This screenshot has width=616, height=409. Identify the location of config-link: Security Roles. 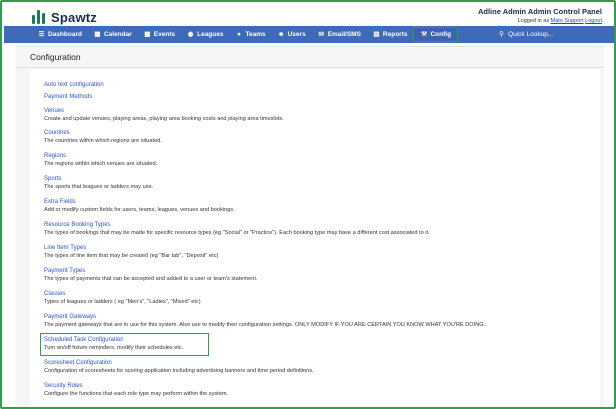
(318, 386).